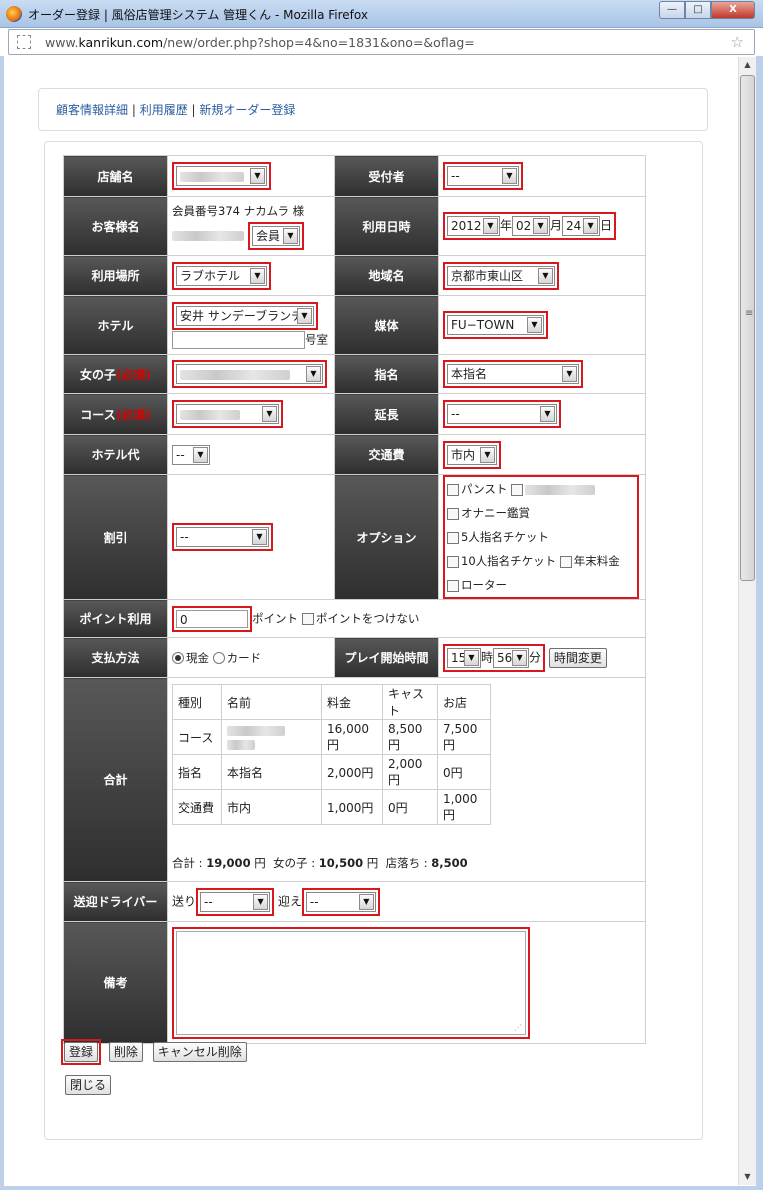 The height and width of the screenshot is (1190, 763). Describe the element at coordinates (222, 537) in the screenshot. I see `discount-select: -- ▼` at that location.